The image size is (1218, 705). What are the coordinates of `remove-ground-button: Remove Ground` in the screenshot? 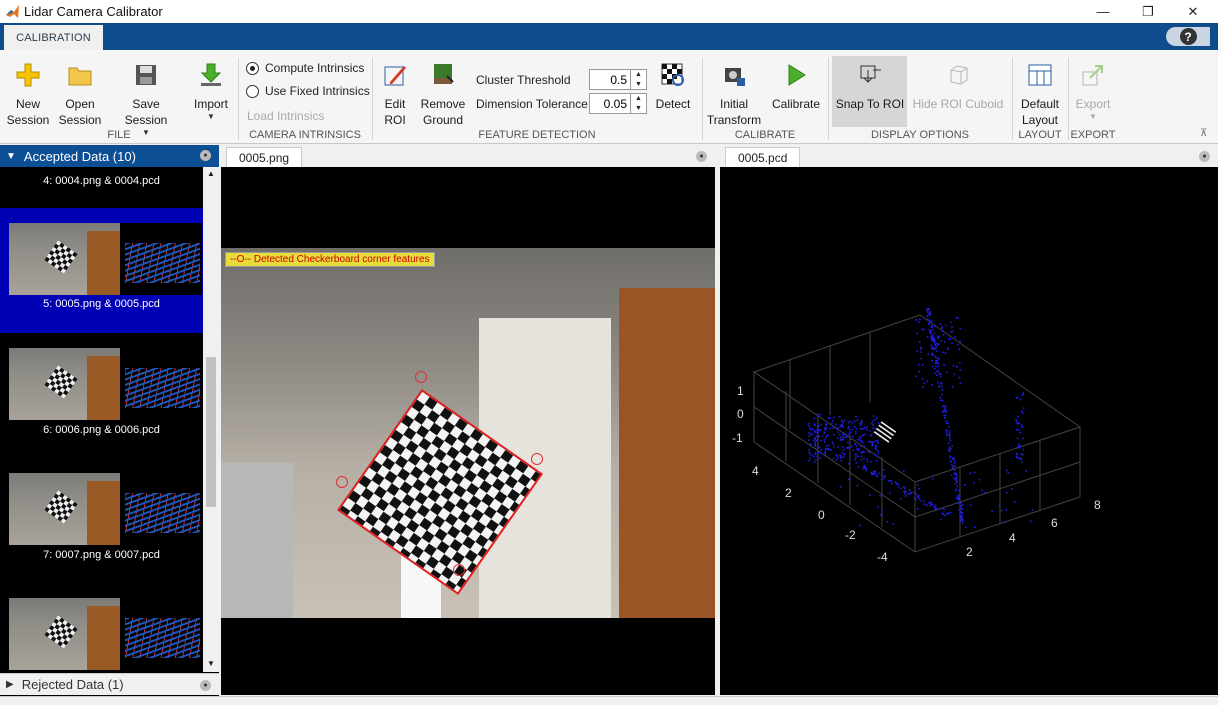 It's located at (443, 95).